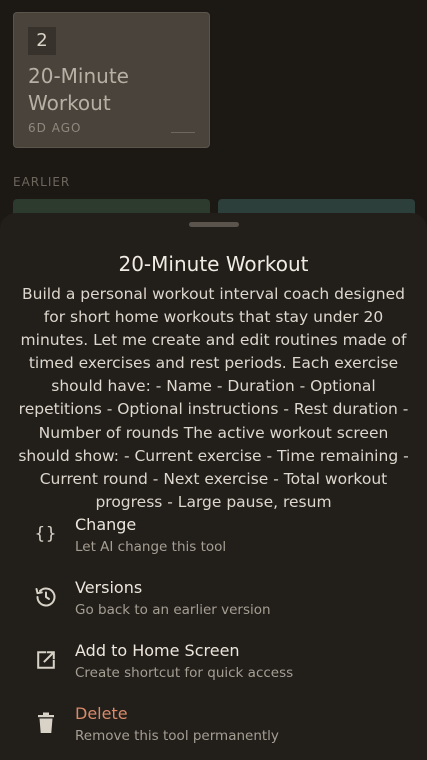 This screenshot has height=760, width=427. What do you see at coordinates (46, 597) in the screenshot?
I see `history-icon` at bounding box center [46, 597].